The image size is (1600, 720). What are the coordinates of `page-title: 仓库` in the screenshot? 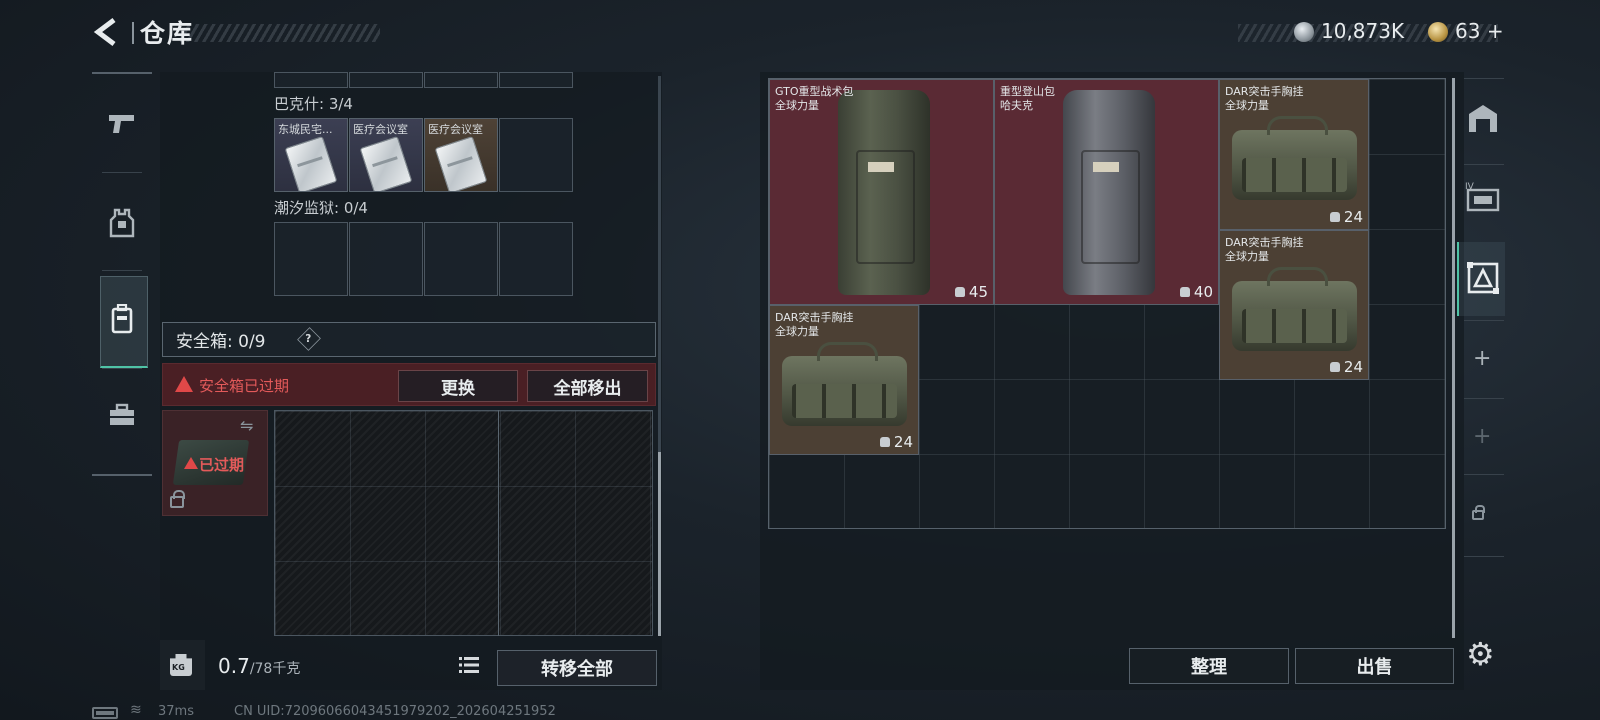 It's located at (167, 33).